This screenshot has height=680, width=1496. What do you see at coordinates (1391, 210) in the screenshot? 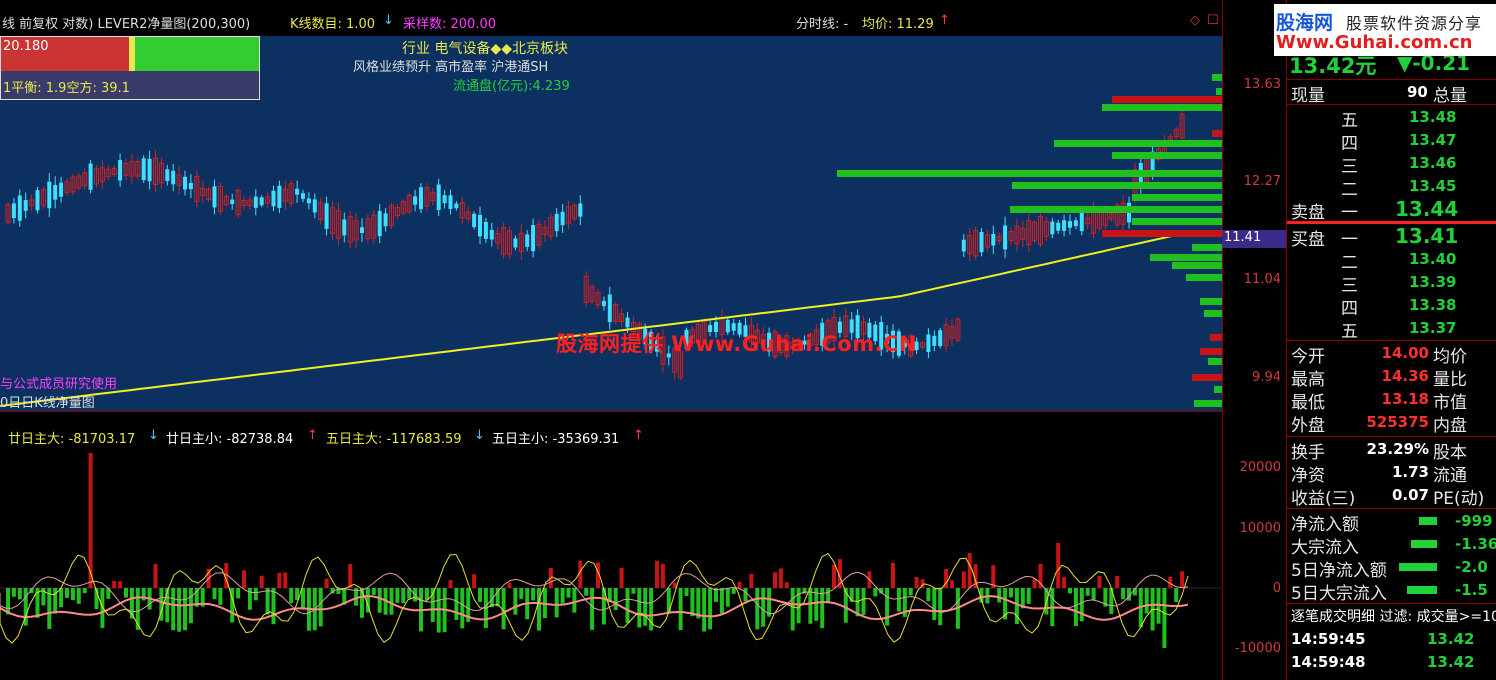
I see `sell1-row: 卖盘 一 13.44` at bounding box center [1391, 210].